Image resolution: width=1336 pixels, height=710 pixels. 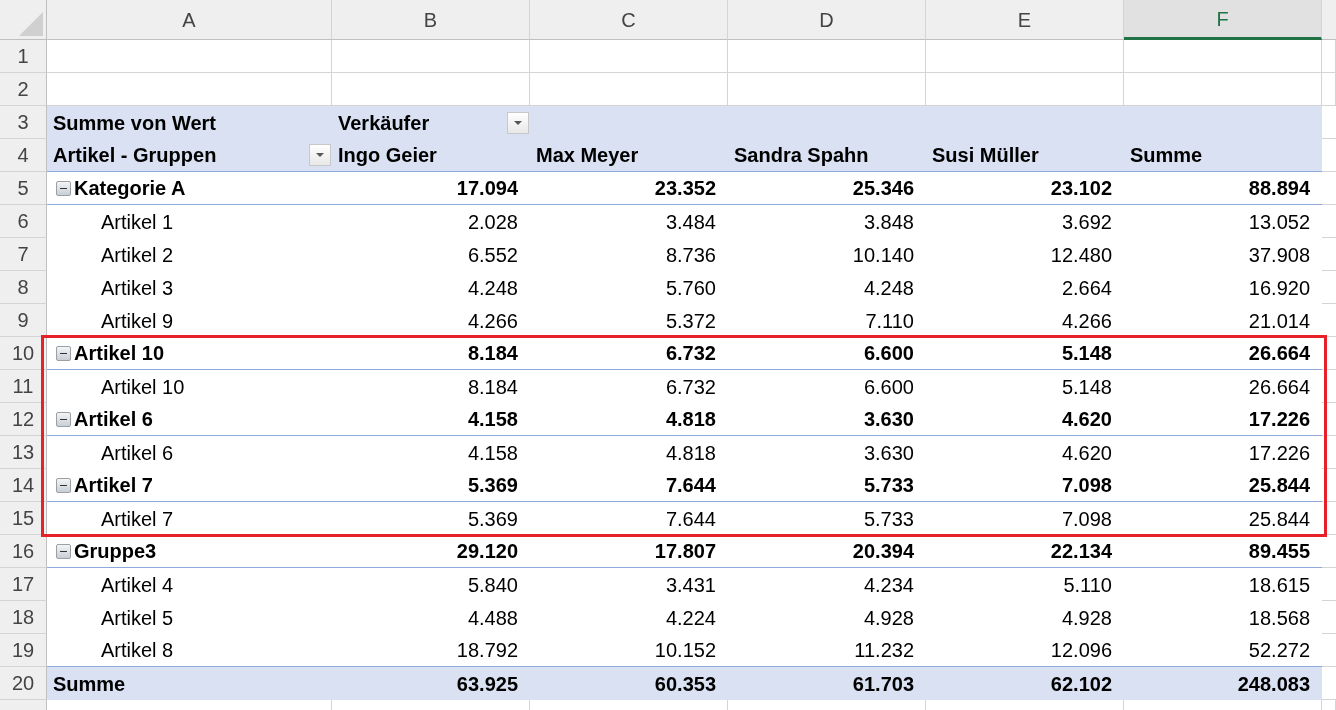 What do you see at coordinates (1223, 155) in the screenshot?
I see `column-label: Summe` at bounding box center [1223, 155].